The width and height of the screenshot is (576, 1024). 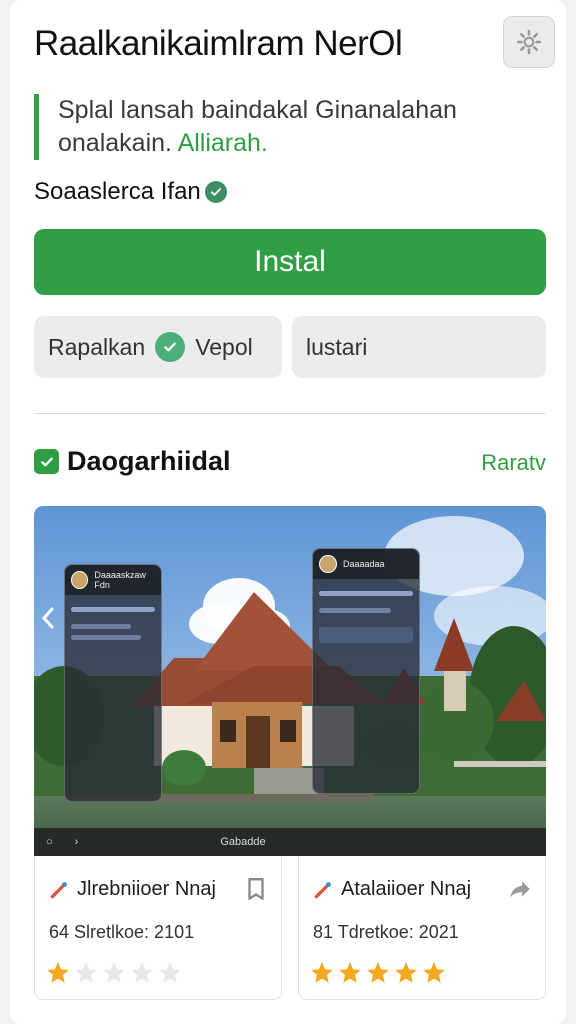 What do you see at coordinates (337, 346) in the screenshot?
I see `secondary-right-label: lustari` at bounding box center [337, 346].